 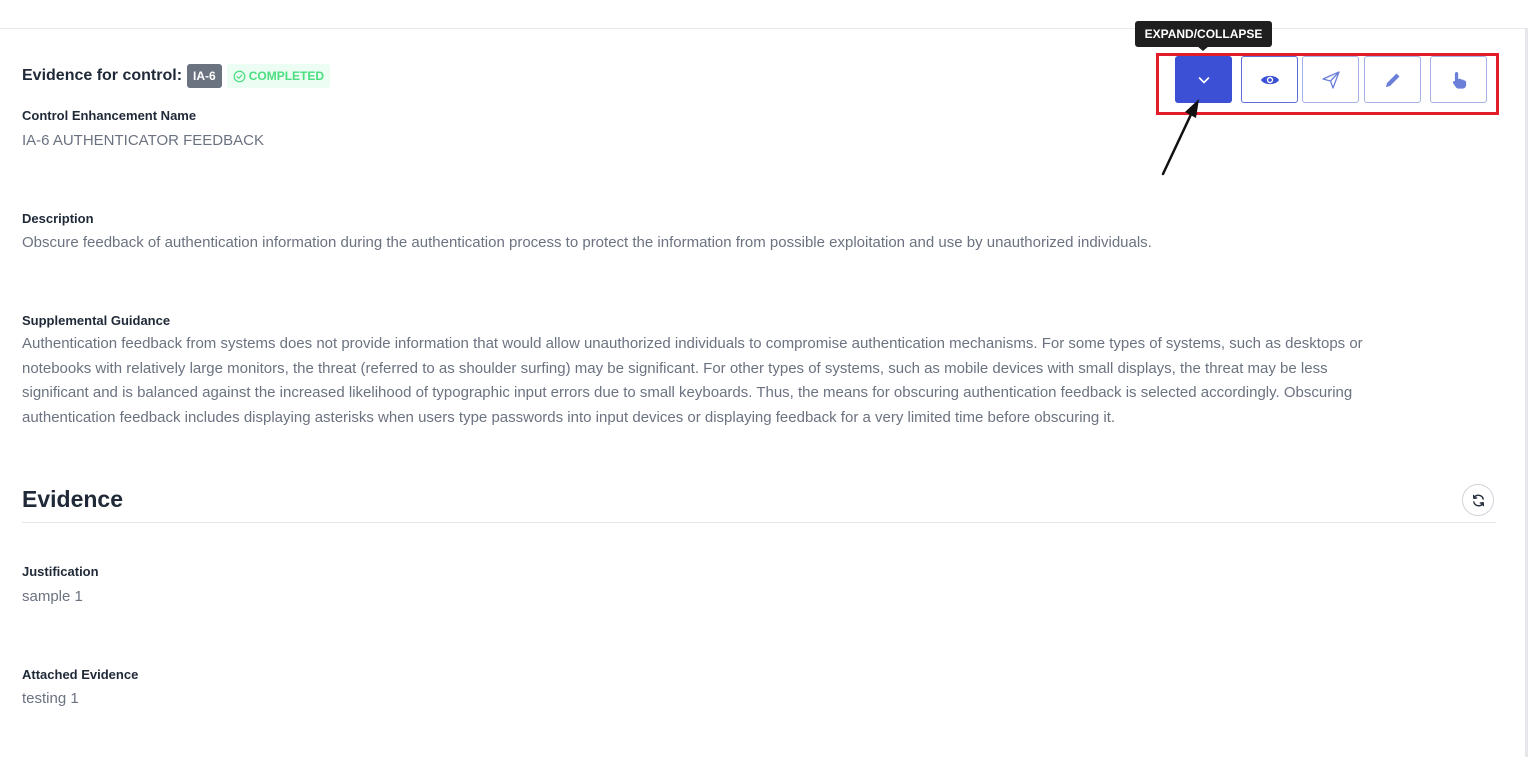 I want to click on send-button, so click(x=1330, y=79).